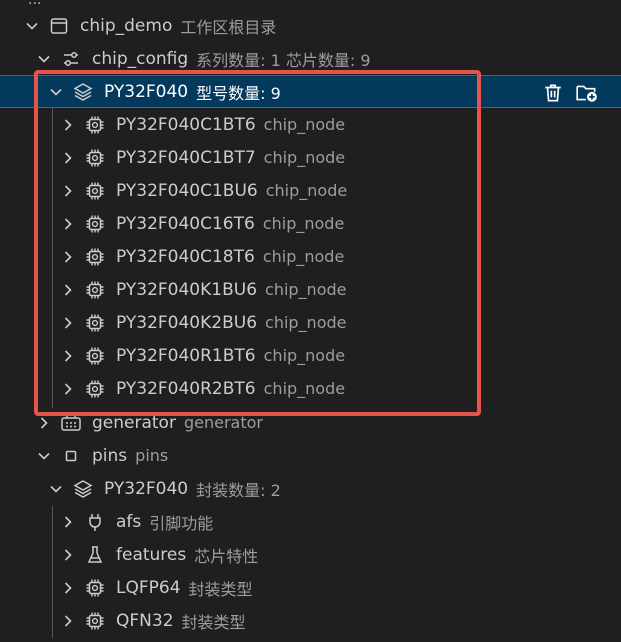  What do you see at coordinates (186, 388) in the screenshot?
I see `chip-label: PY32F040R2BT6` at bounding box center [186, 388].